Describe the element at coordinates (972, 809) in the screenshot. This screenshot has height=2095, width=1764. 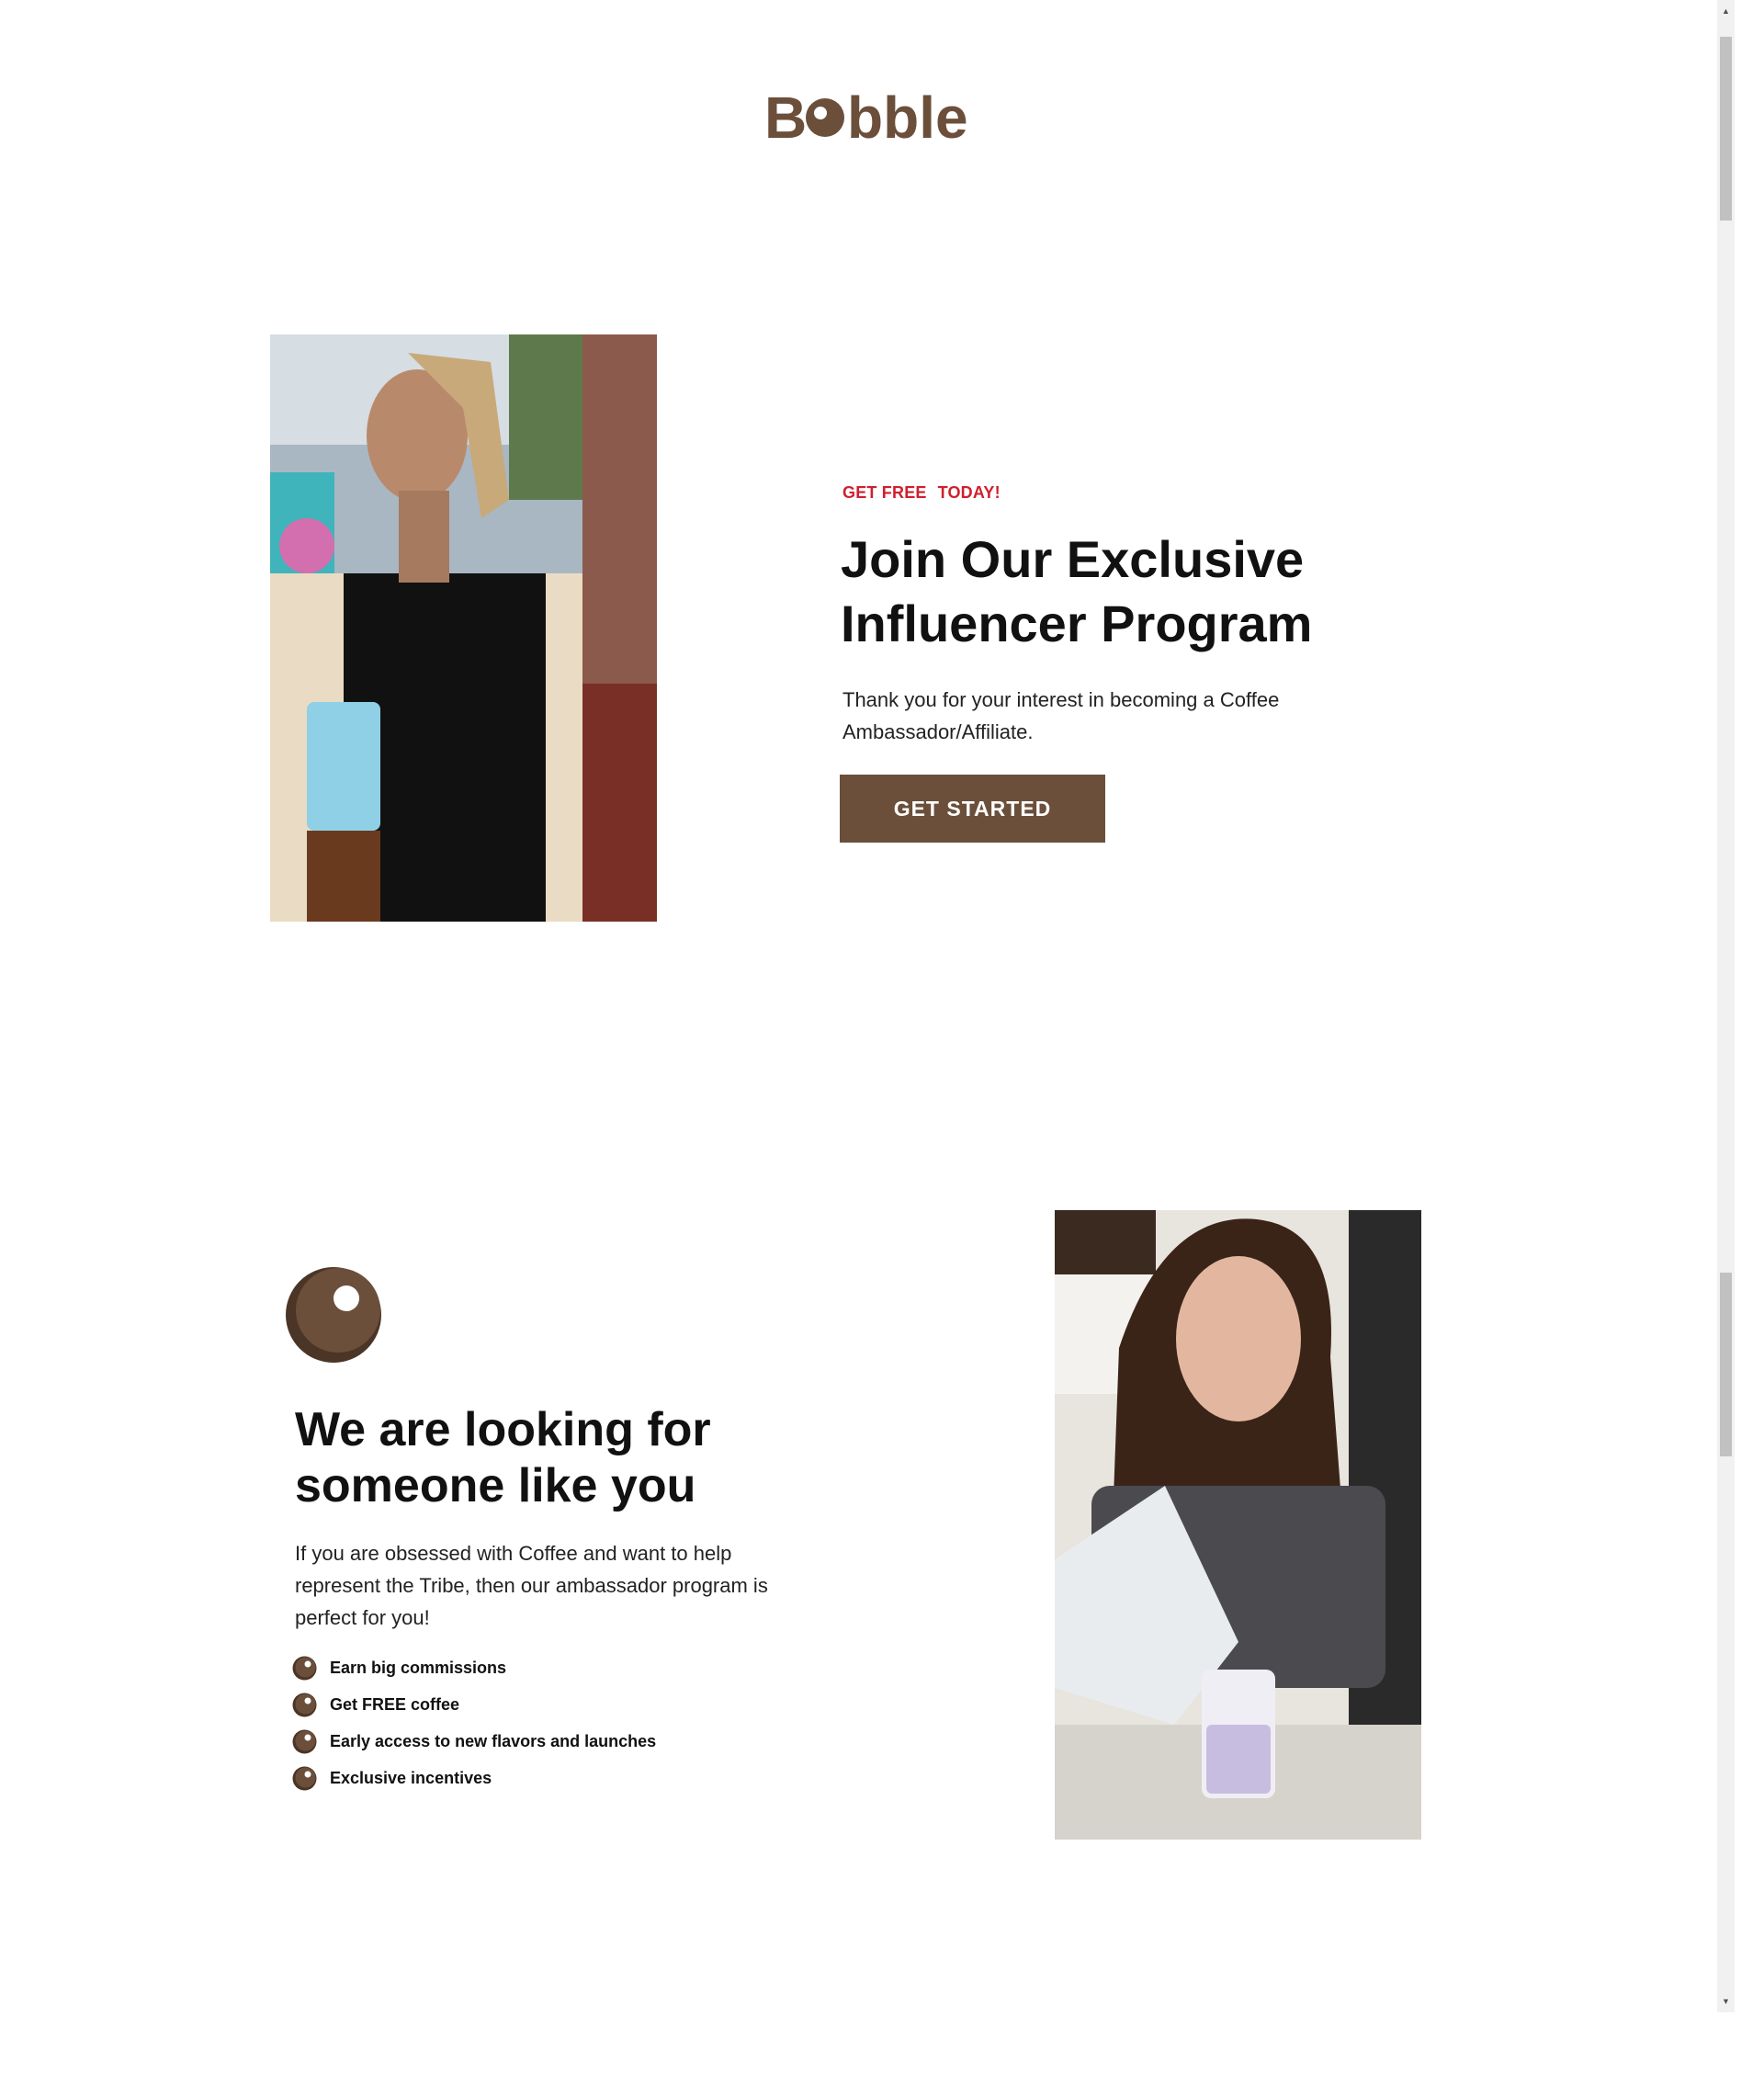
I see `get-started-button: GET STARTED` at that location.